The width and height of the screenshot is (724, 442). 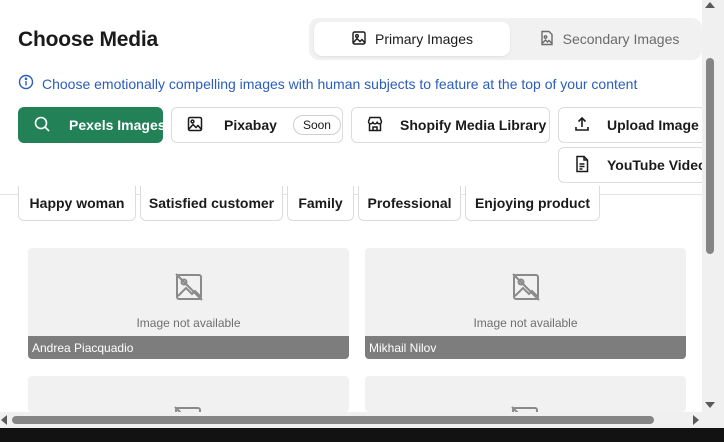 I want to click on document-icon, so click(x=582, y=165).